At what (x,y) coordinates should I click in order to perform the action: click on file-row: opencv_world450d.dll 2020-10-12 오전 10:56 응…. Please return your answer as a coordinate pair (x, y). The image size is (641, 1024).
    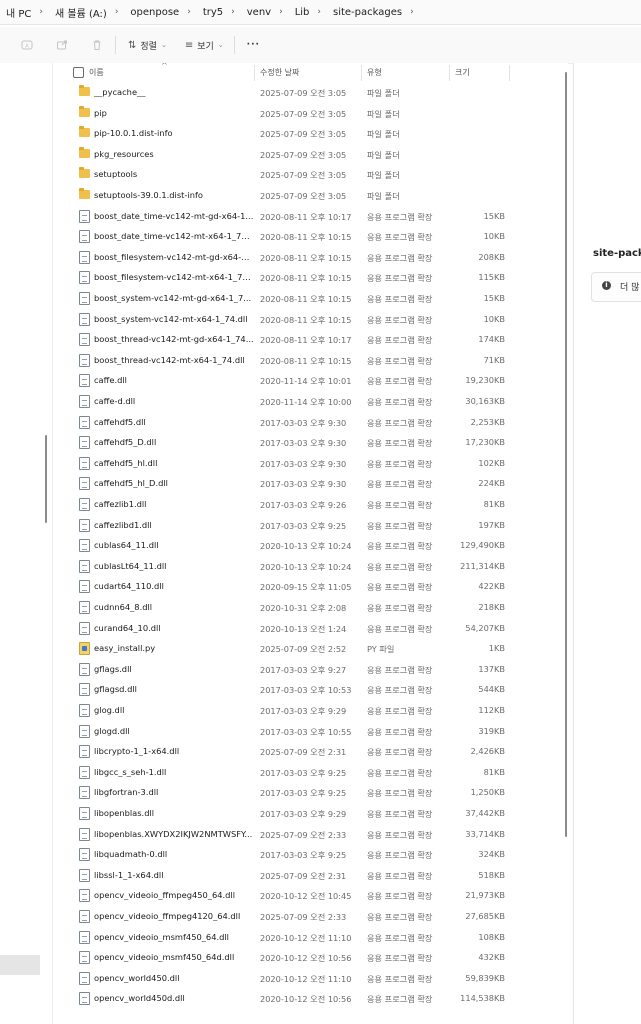
    Looking at the image, I should click on (310, 998).